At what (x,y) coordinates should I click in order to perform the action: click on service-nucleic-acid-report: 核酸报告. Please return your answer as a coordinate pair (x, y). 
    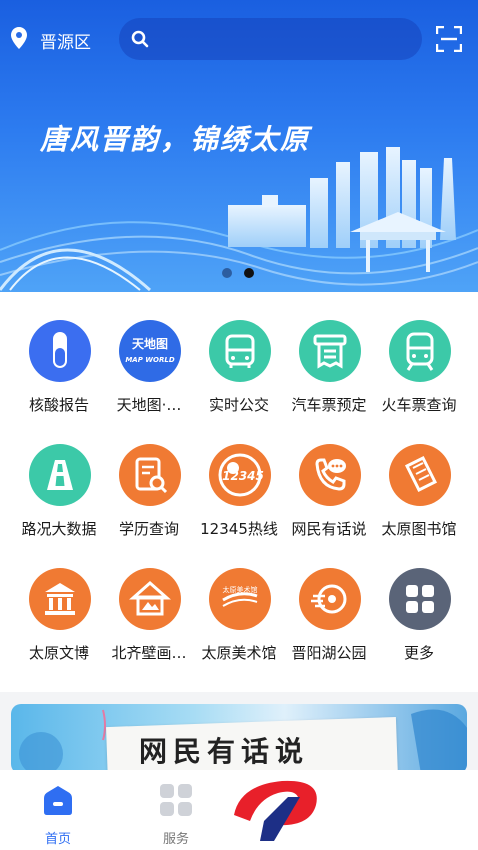
    Looking at the image, I should click on (59, 353).